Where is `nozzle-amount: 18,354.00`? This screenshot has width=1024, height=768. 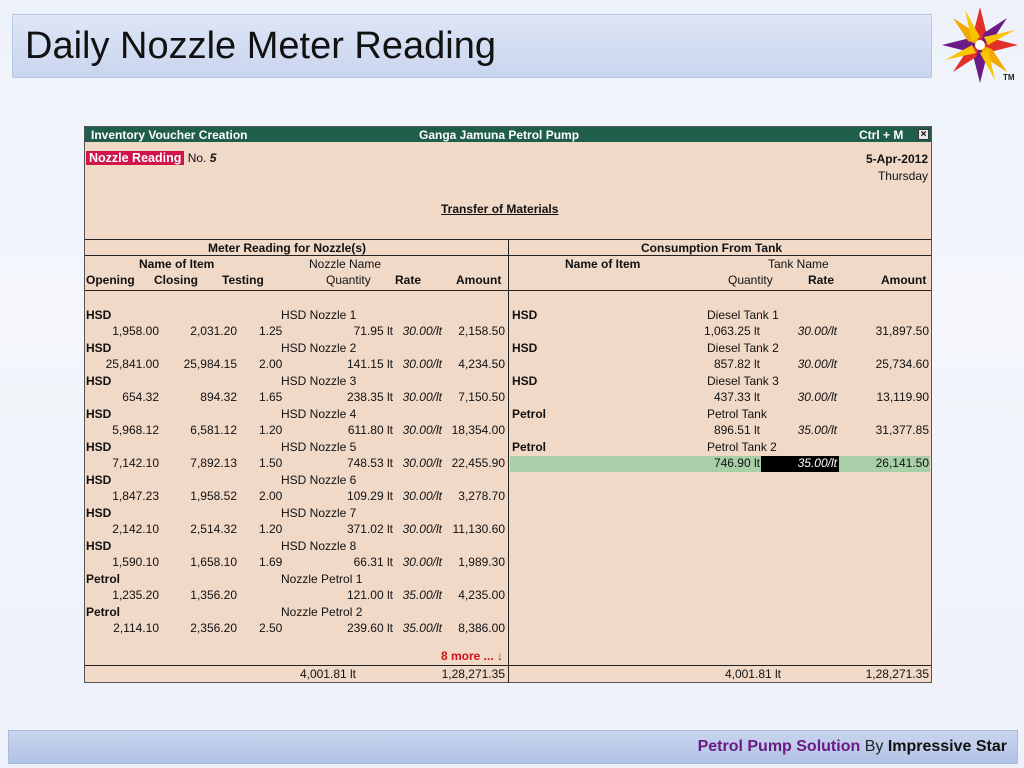
nozzle-amount: 18,354.00 is located at coordinates (474, 430).